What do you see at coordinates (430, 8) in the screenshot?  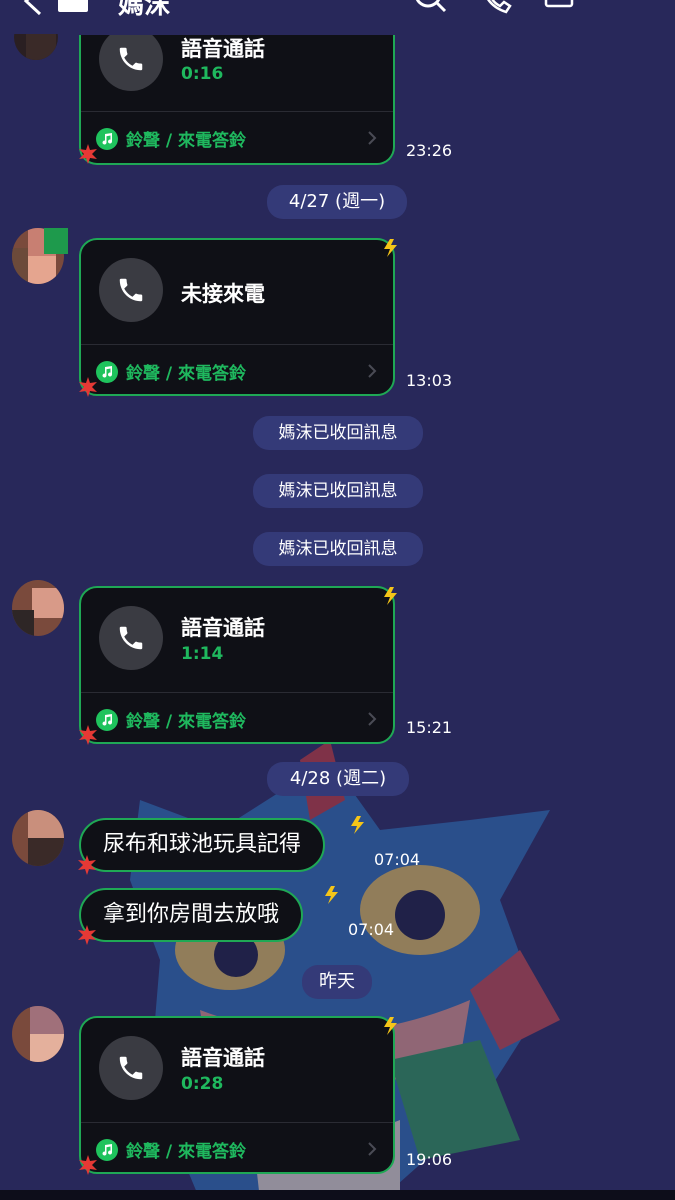 I see `search-icon` at bounding box center [430, 8].